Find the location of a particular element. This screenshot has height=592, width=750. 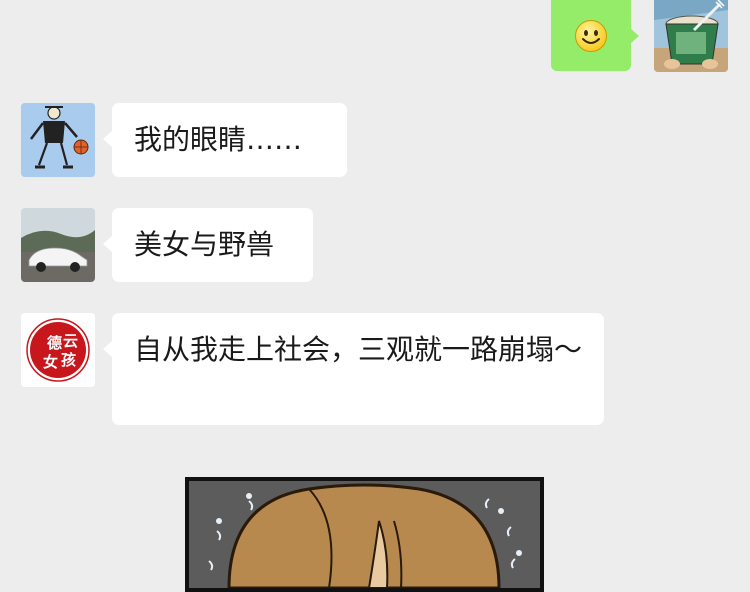

message-text-3: 自从我走上社会，三观就一路崩塌～ is located at coordinates (358, 349).